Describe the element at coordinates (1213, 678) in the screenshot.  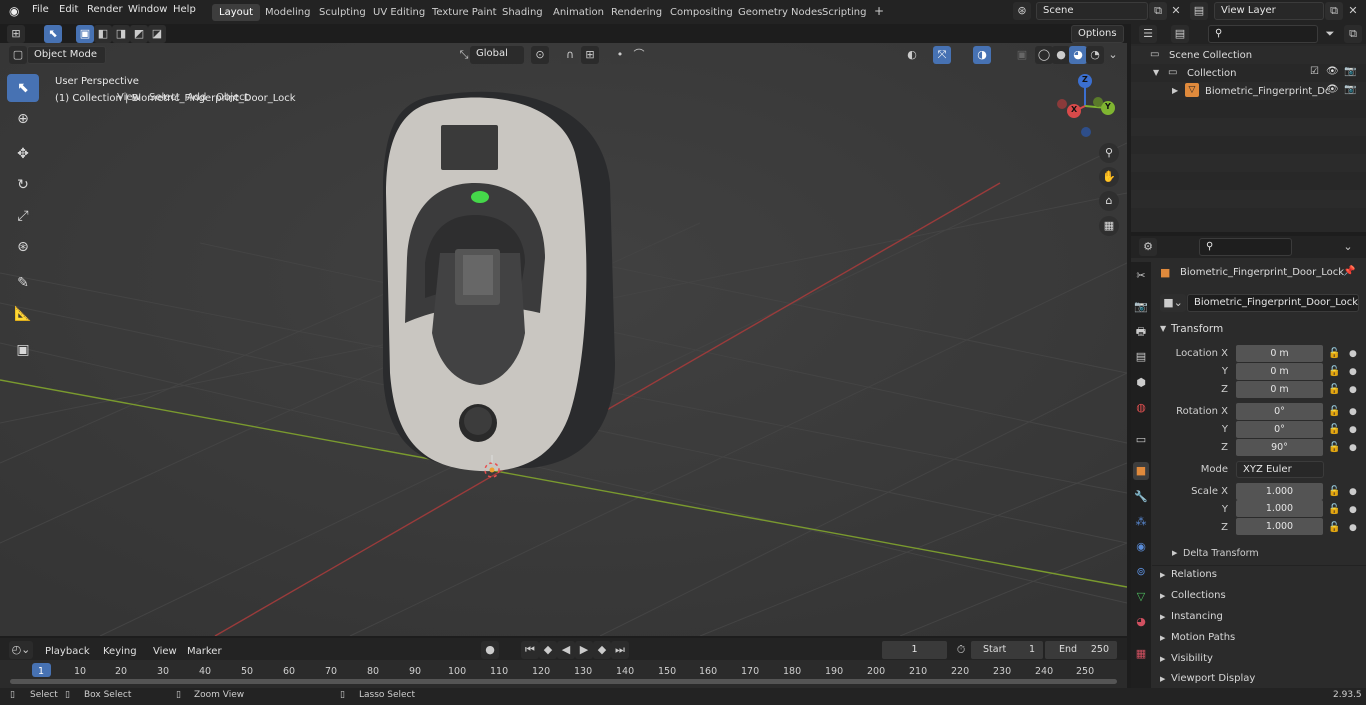
I see `viewport-display-section: Viewport Display` at that location.